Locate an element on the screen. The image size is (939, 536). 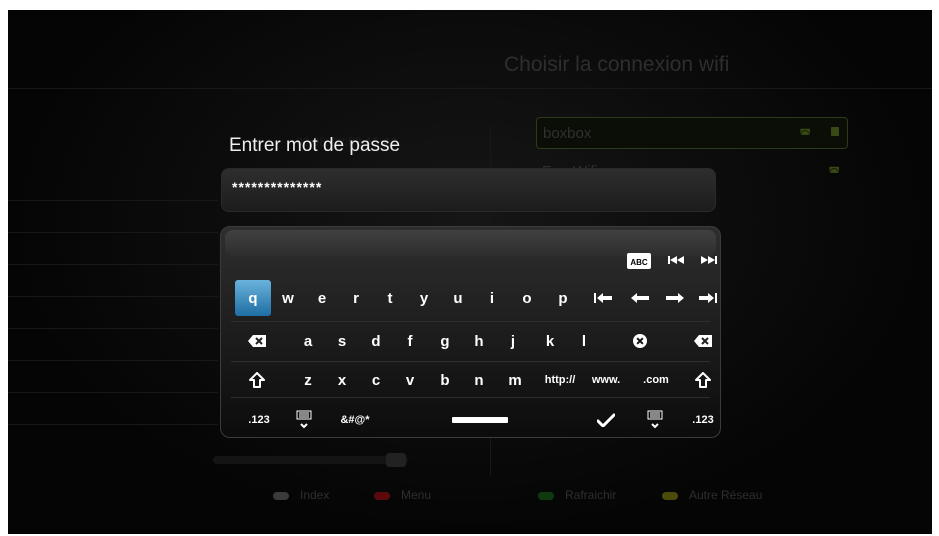
password-field: ************** is located at coordinates (468, 190).